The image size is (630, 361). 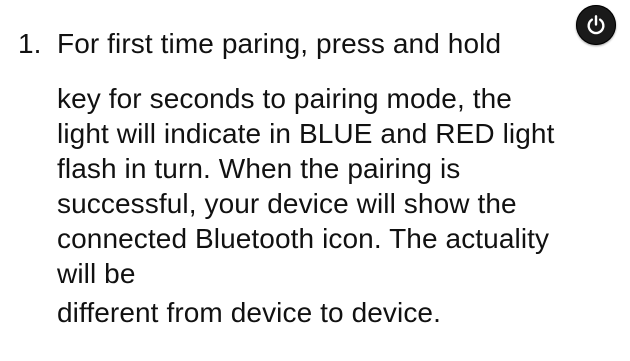 I want to click on power-symbol-icon, so click(x=596, y=25).